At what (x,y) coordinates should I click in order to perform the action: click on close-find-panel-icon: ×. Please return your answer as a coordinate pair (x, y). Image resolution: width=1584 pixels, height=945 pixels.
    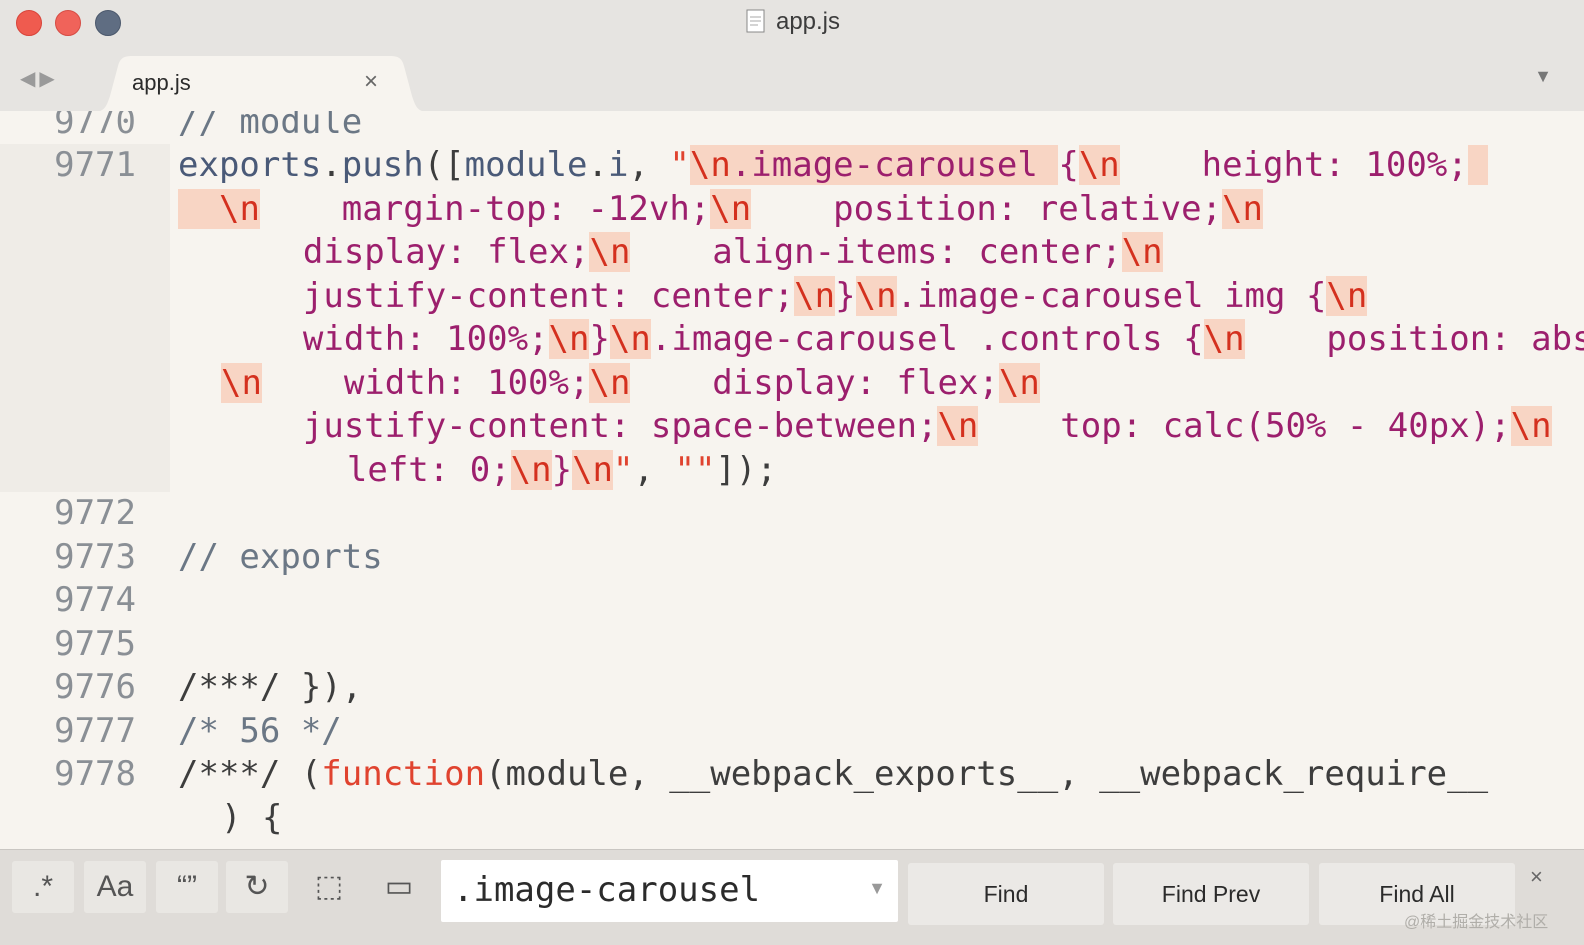
    Looking at the image, I should click on (1536, 877).